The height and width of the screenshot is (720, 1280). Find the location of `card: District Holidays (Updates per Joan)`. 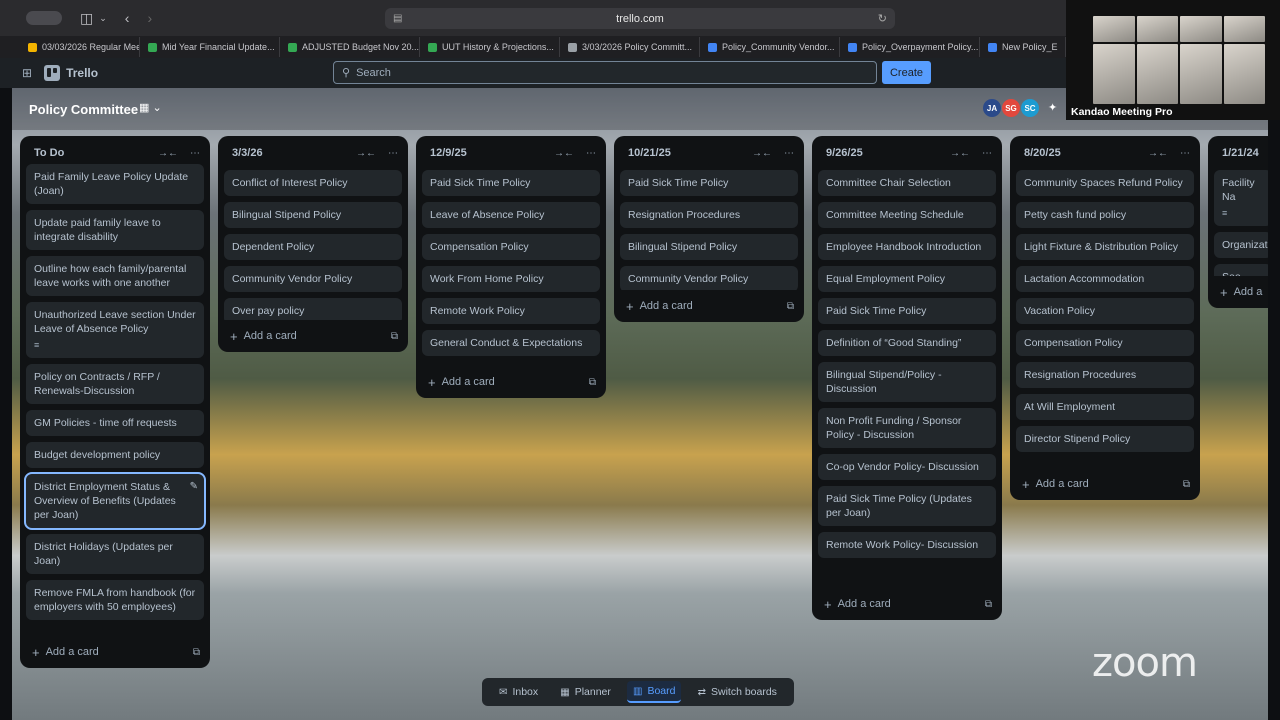

card: District Holidays (Updates per Joan) is located at coordinates (115, 554).